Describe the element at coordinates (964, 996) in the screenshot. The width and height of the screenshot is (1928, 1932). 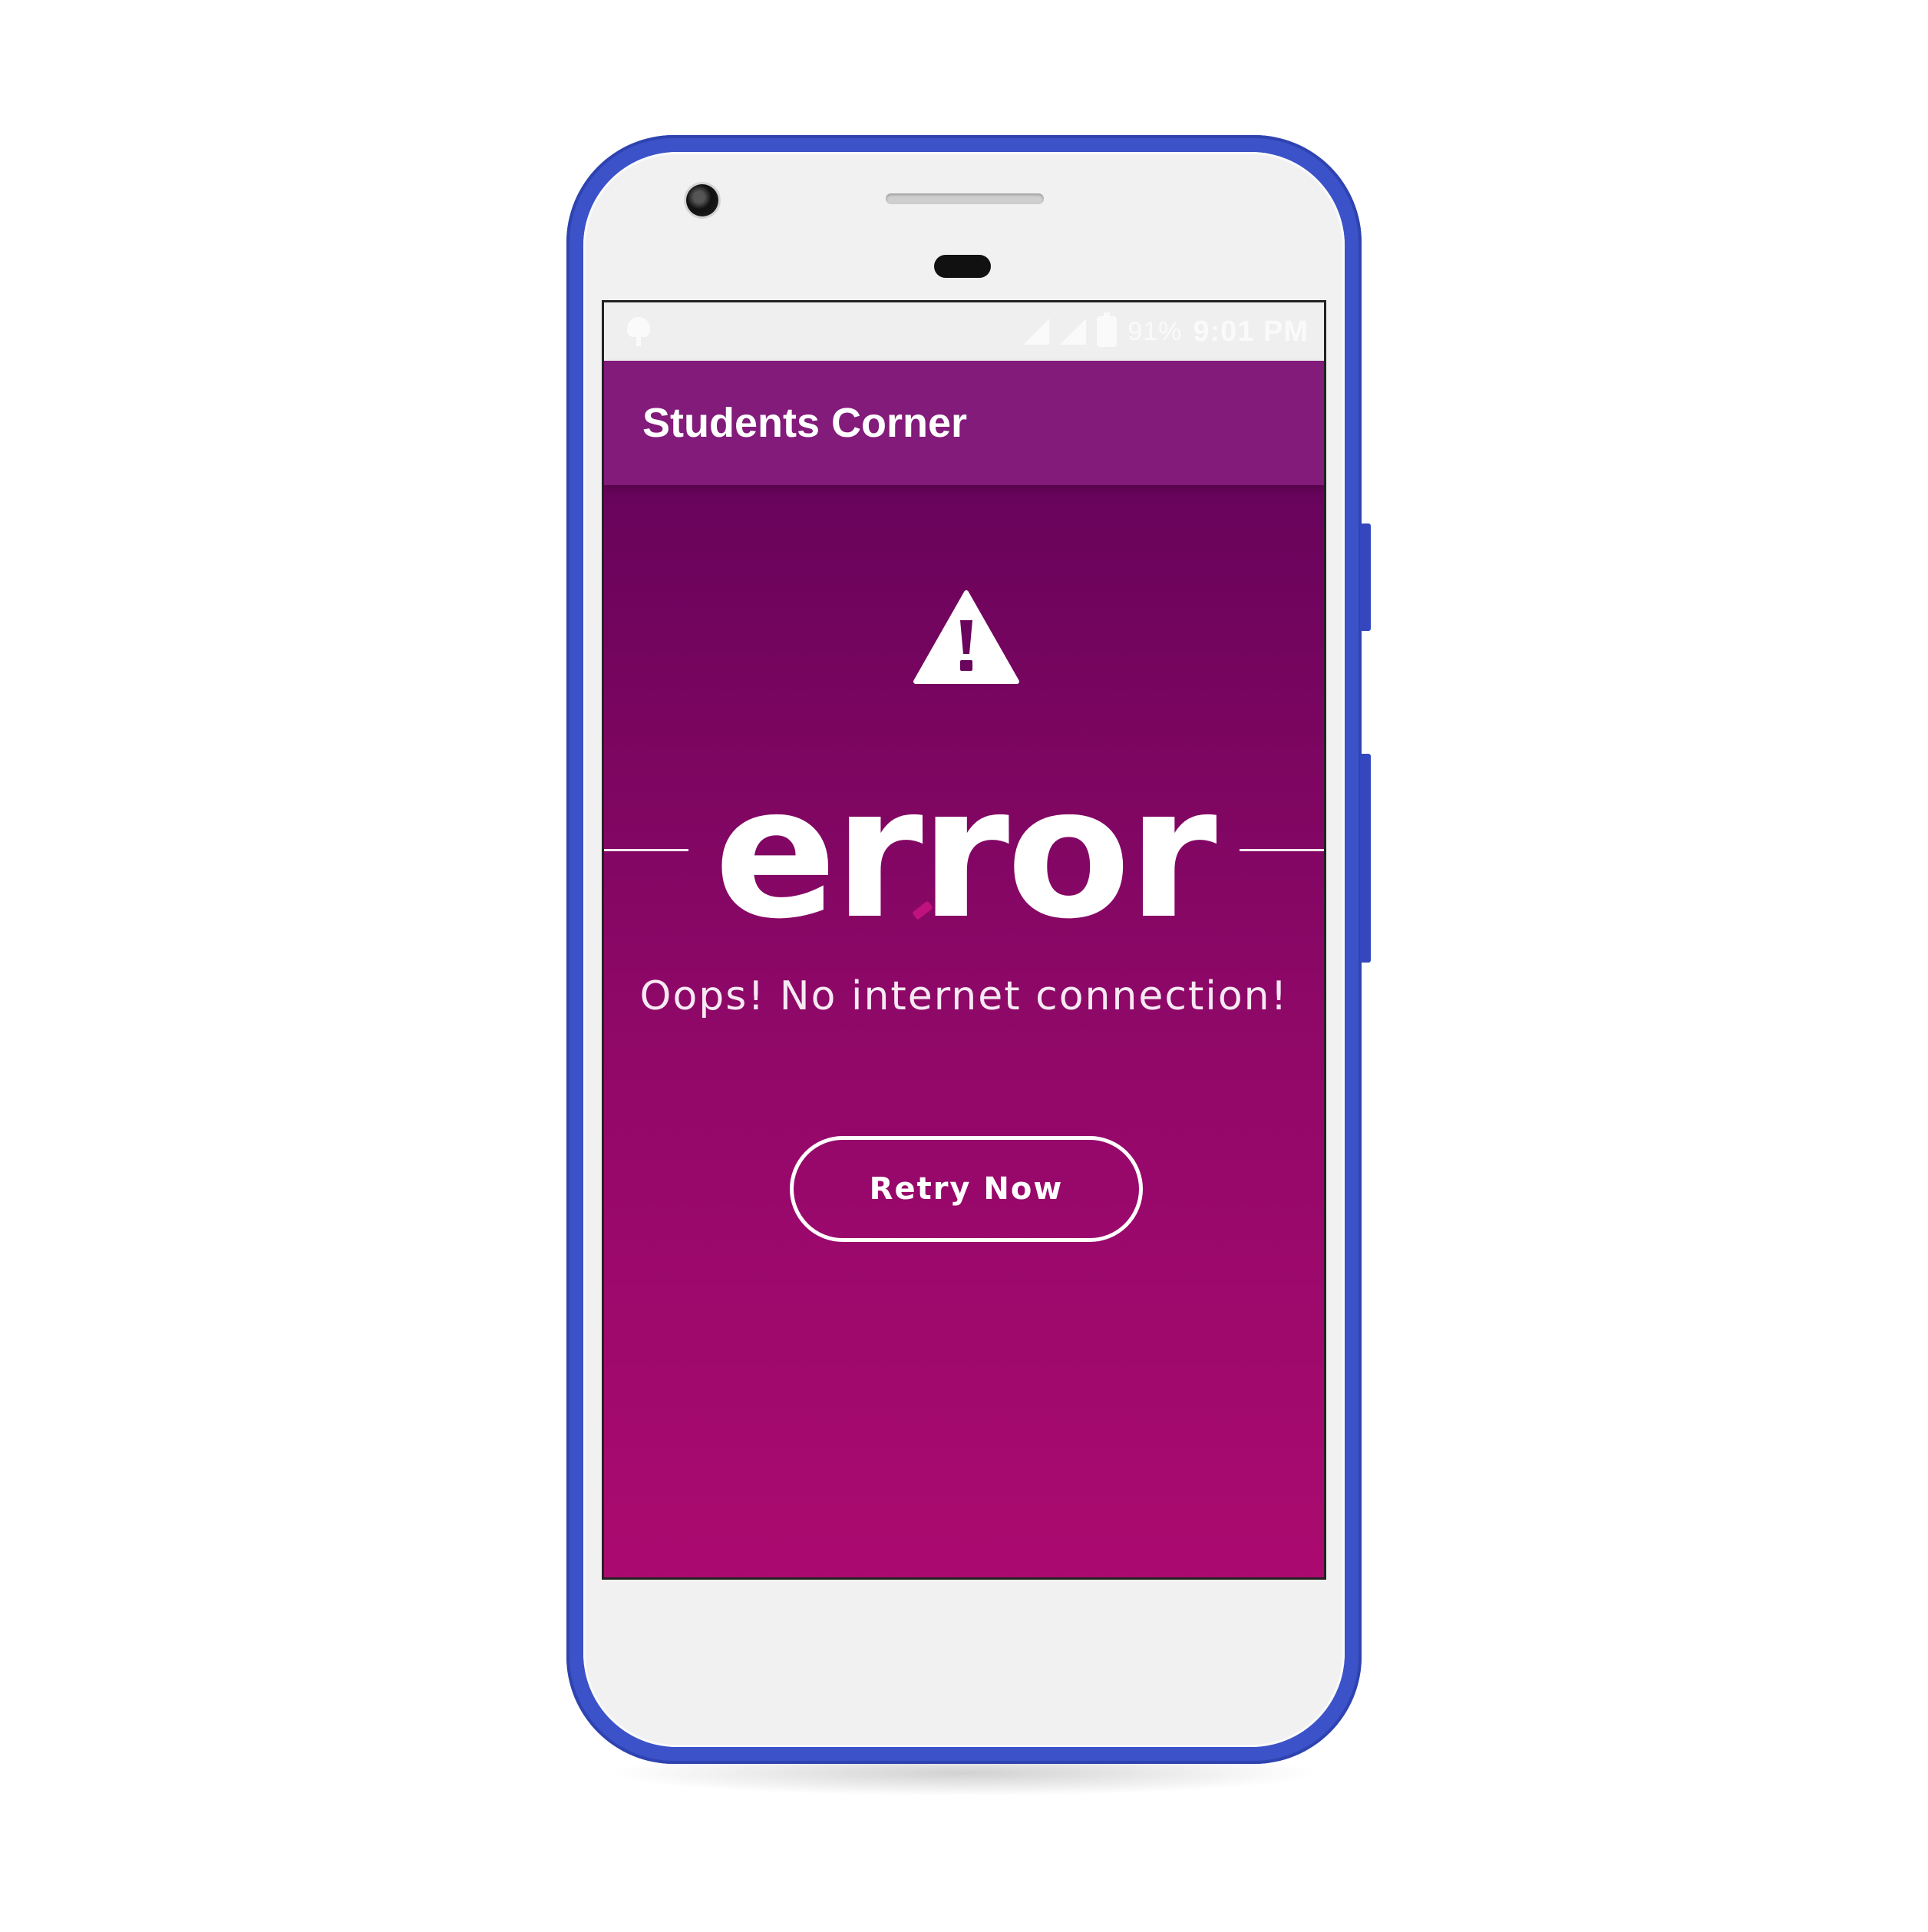
I see `error-message: Oops! No internet connection!` at that location.